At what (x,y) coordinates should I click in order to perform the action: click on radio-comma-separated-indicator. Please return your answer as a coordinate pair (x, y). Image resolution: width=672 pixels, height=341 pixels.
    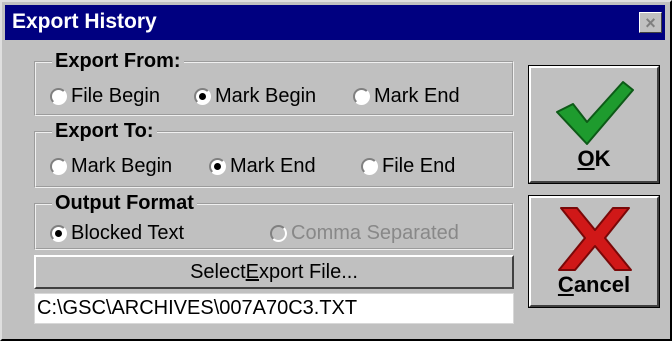
    Looking at the image, I should click on (278, 233).